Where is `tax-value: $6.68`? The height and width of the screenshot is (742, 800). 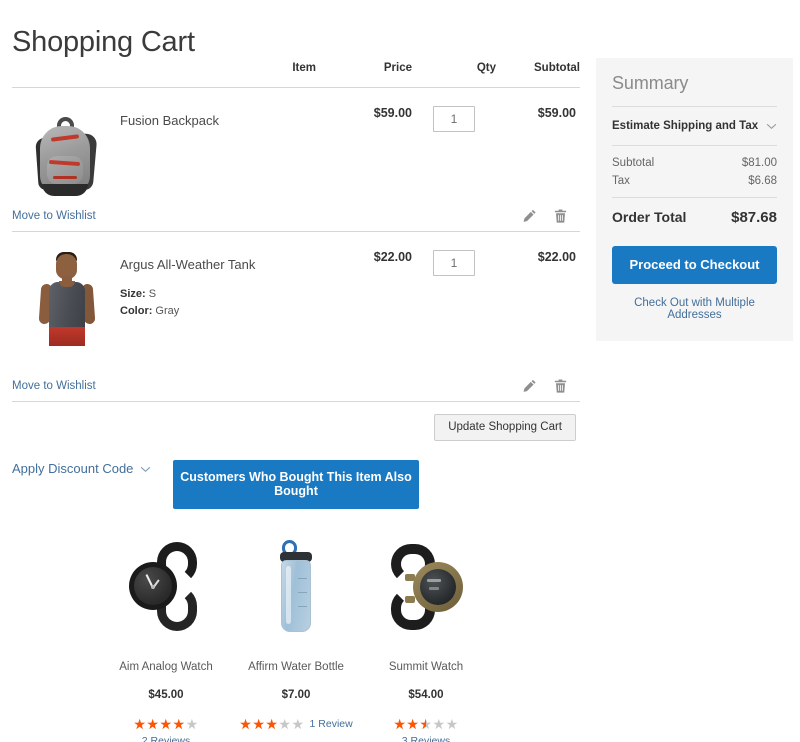
tax-value: $6.68 is located at coordinates (762, 181).